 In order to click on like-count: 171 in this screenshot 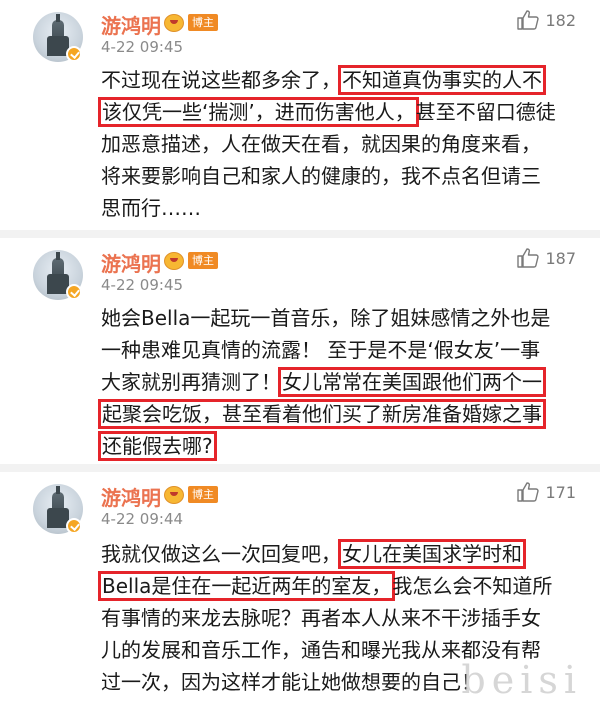, I will do `click(560, 492)`.